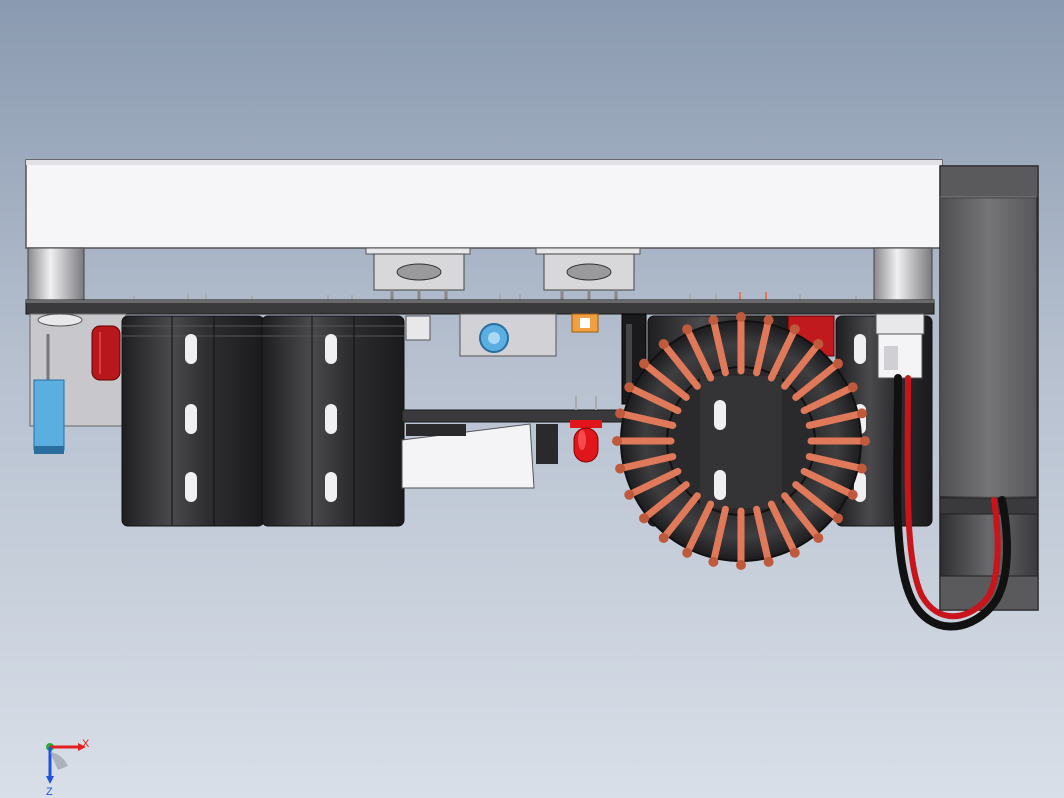 Image resolution: width=1064 pixels, height=798 pixels. Describe the element at coordinates (418, 274) in the screenshot. I see `transistor-left` at that location.